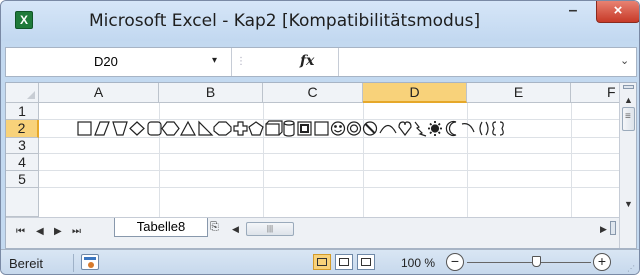 The width and height of the screenshot is (640, 275). I want to click on smiley-face-shape, so click(338, 128).